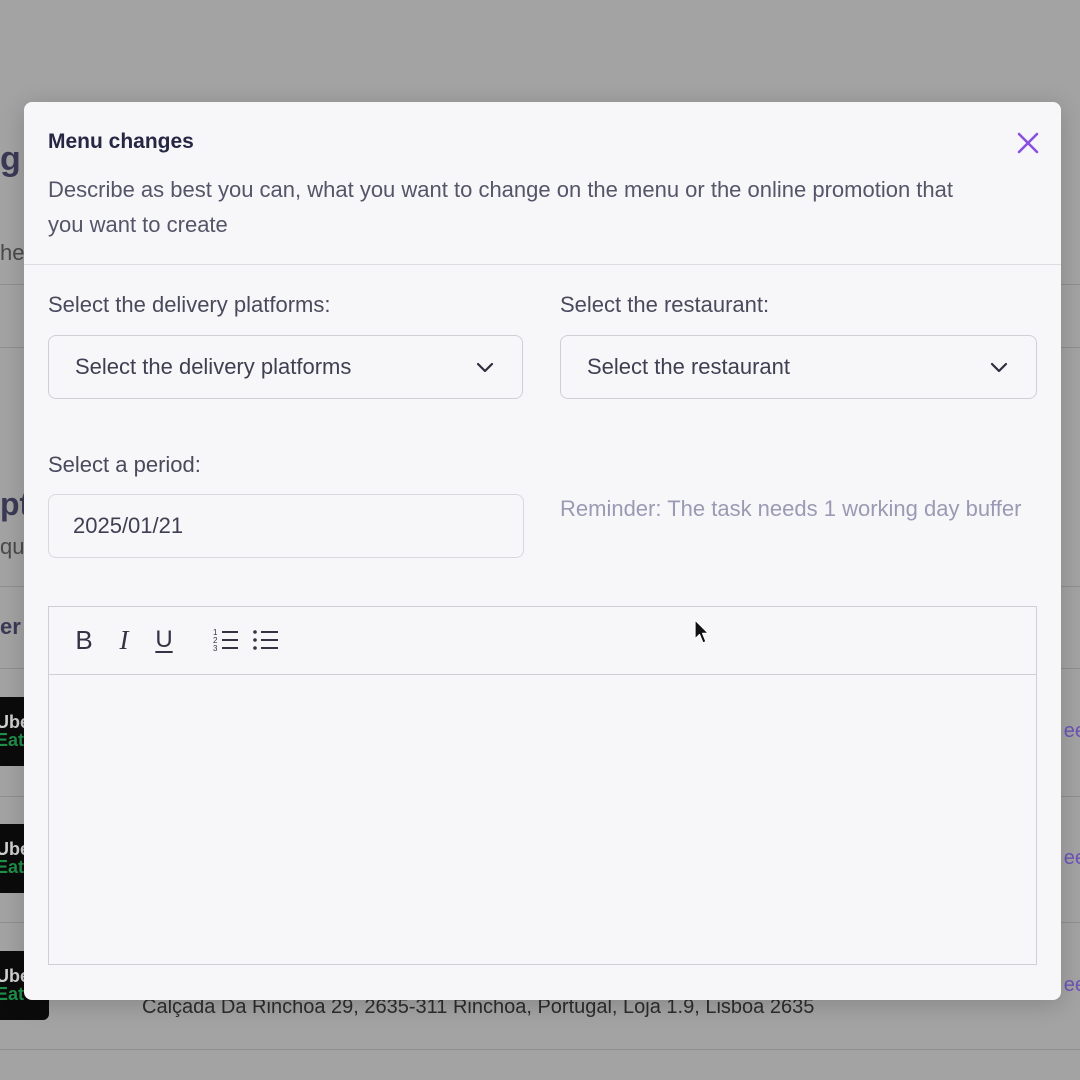 The height and width of the screenshot is (1080, 1080). I want to click on platforms-select: Select the delivery platforms, so click(285, 367).